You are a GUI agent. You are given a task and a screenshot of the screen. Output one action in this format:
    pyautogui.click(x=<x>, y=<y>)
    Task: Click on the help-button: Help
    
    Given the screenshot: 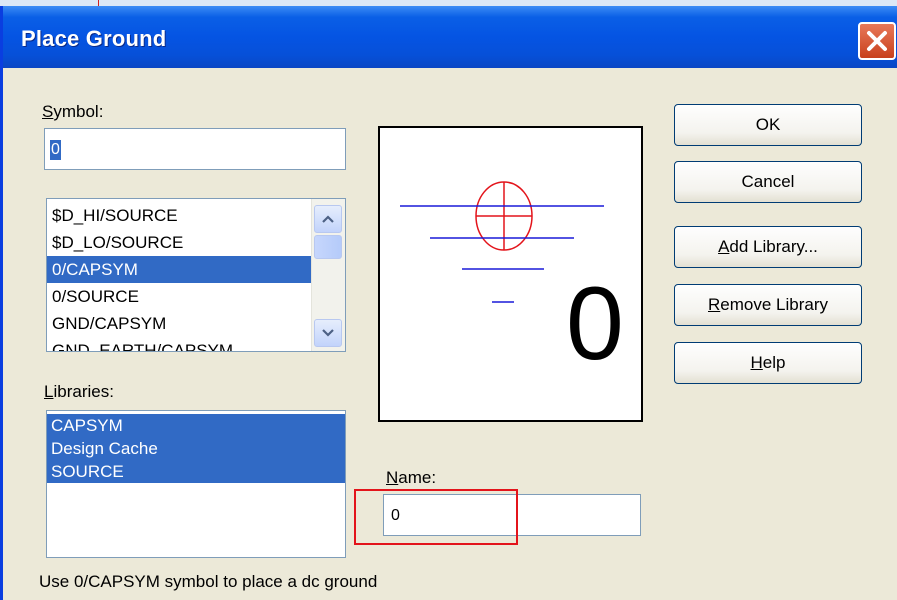 What is the action you would take?
    pyautogui.click(x=768, y=363)
    